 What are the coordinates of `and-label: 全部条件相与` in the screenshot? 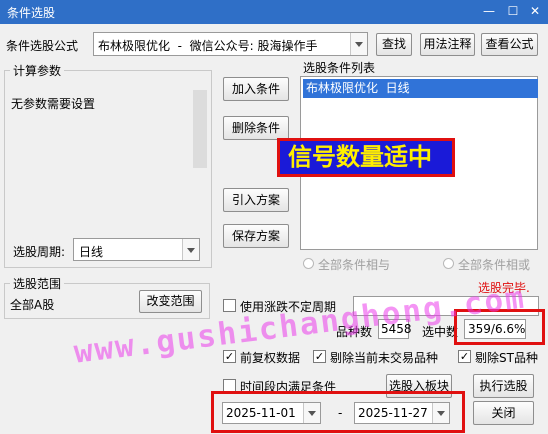 It's located at (354, 265).